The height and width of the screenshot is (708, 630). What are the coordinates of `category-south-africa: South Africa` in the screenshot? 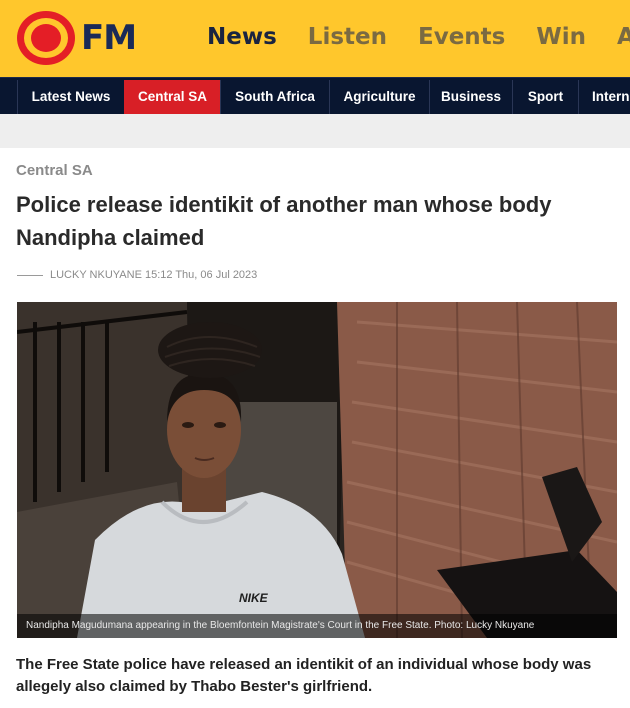 It's located at (274, 97).